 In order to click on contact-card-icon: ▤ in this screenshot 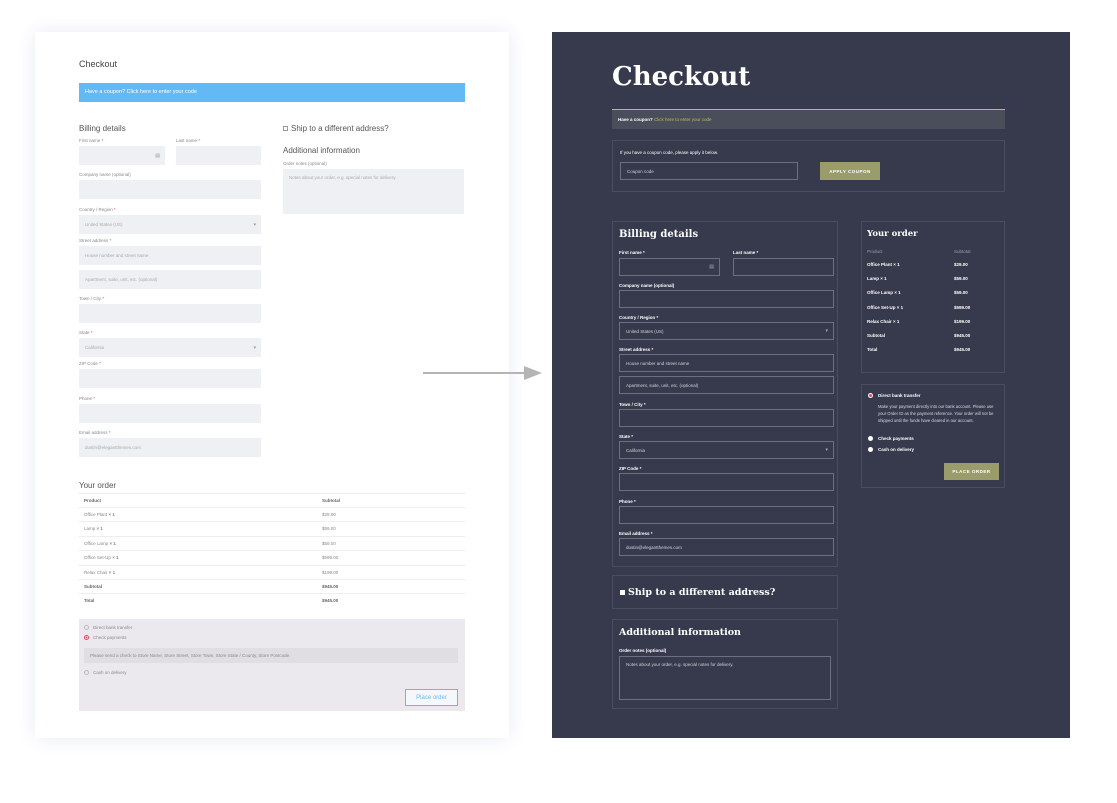, I will do `click(157, 155)`.